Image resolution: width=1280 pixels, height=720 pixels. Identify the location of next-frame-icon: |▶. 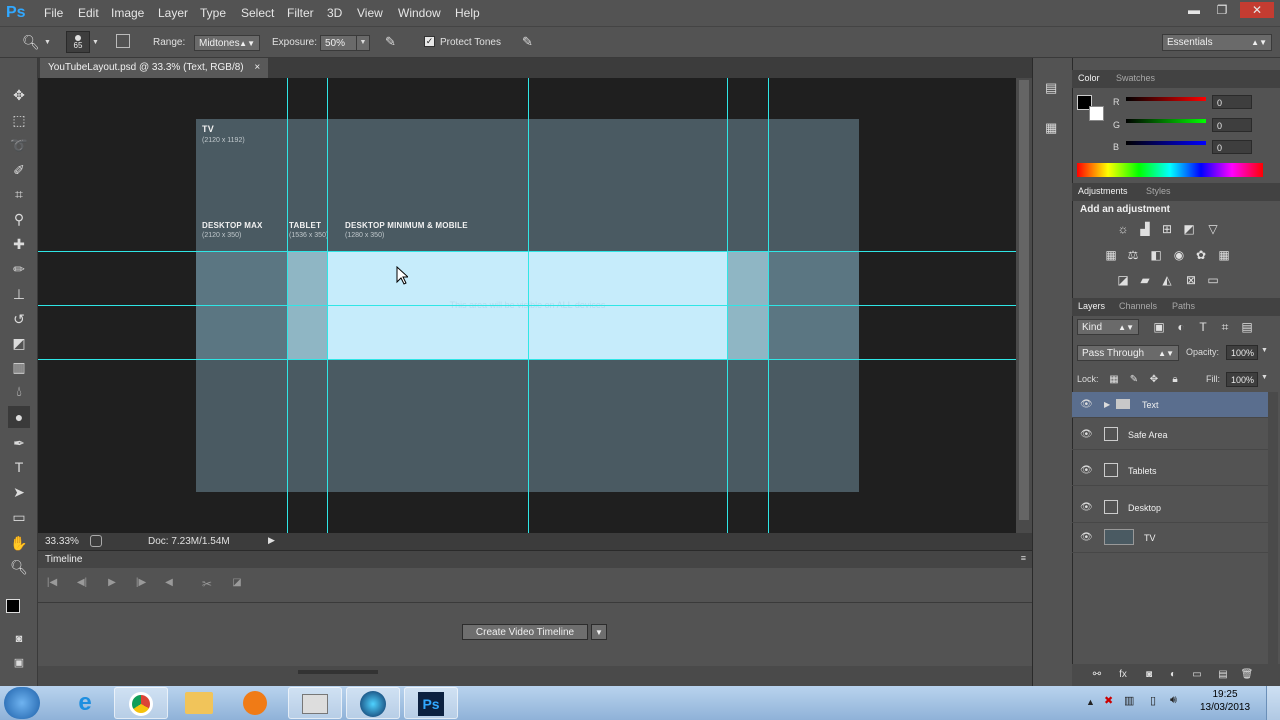
(141, 585).